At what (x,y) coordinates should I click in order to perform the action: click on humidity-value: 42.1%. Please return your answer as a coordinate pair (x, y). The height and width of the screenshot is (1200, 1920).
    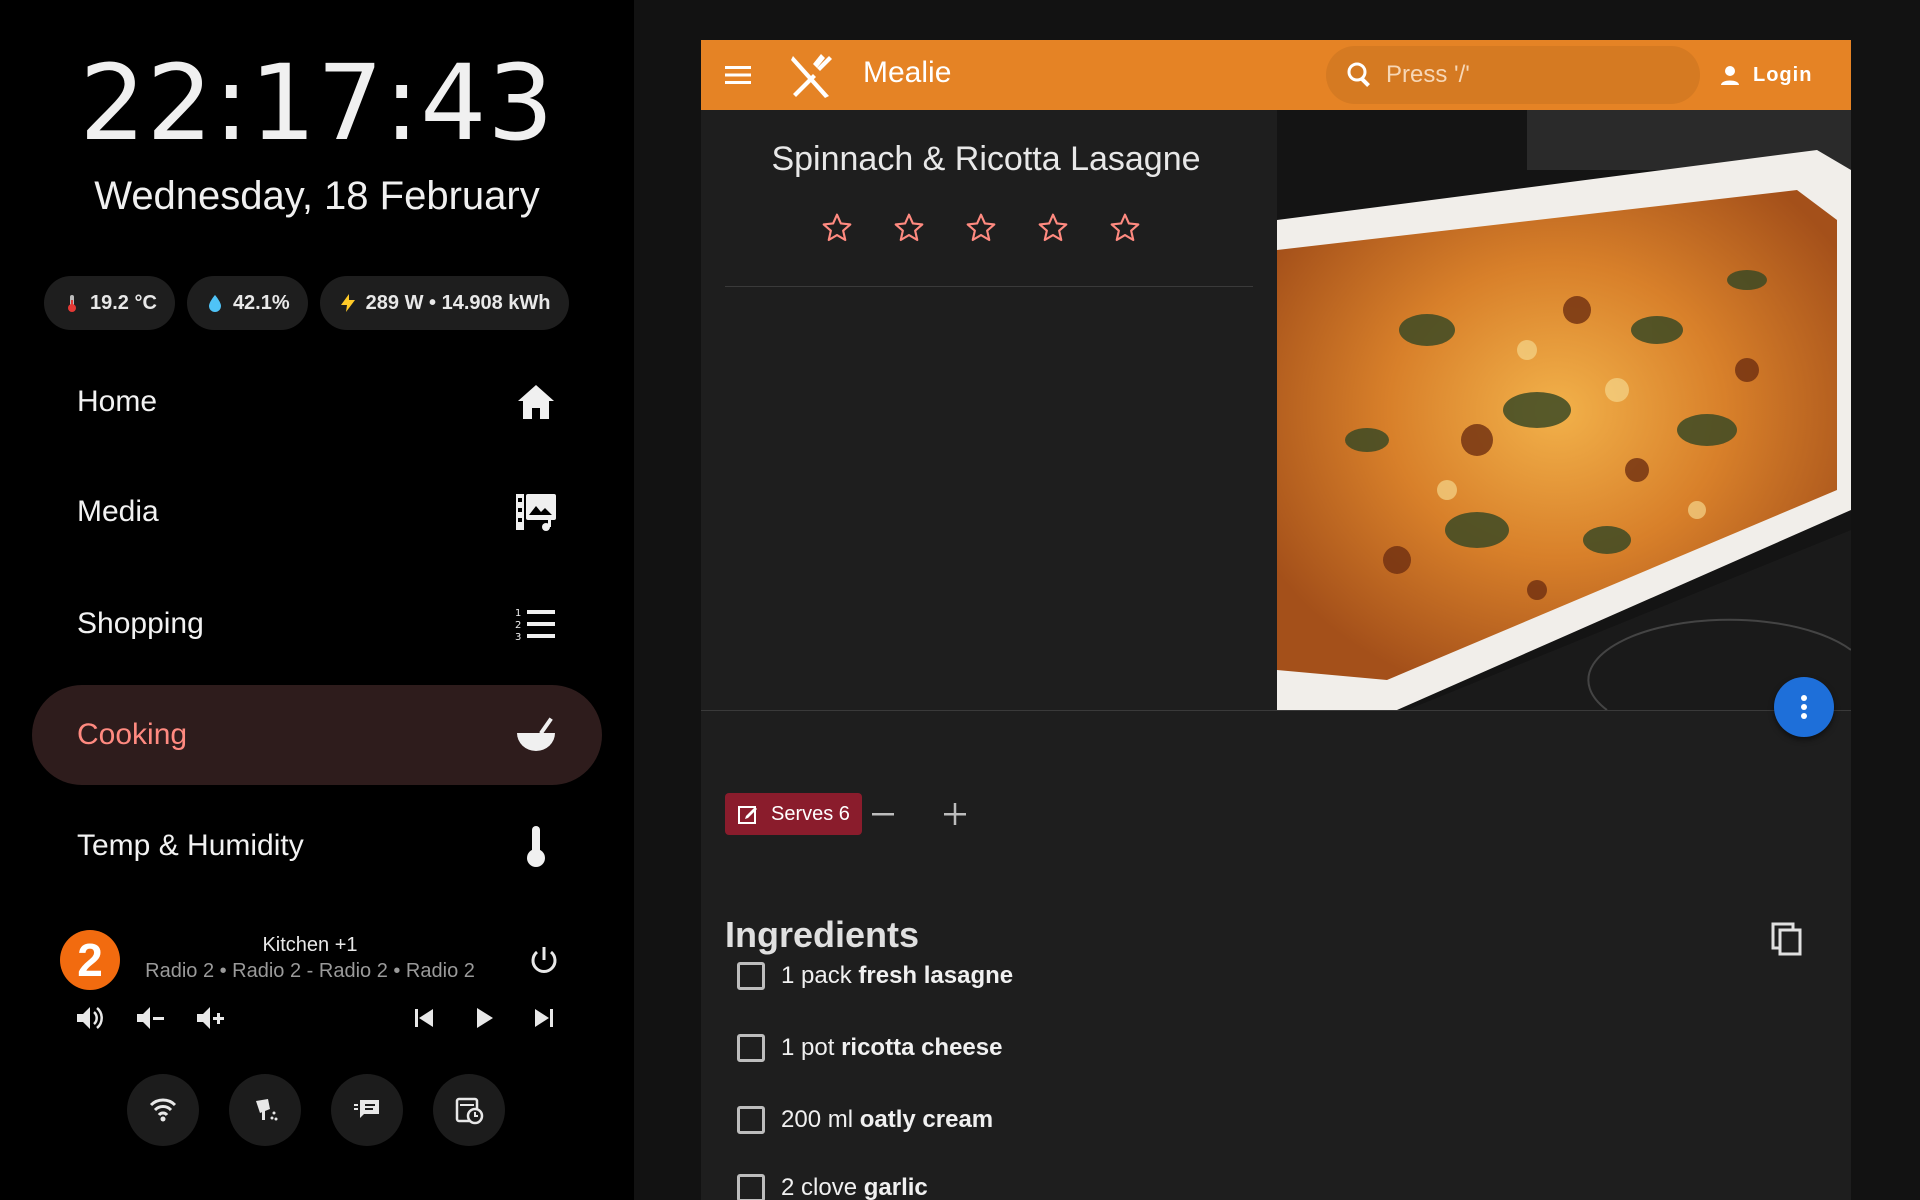
    Looking at the image, I should click on (261, 302).